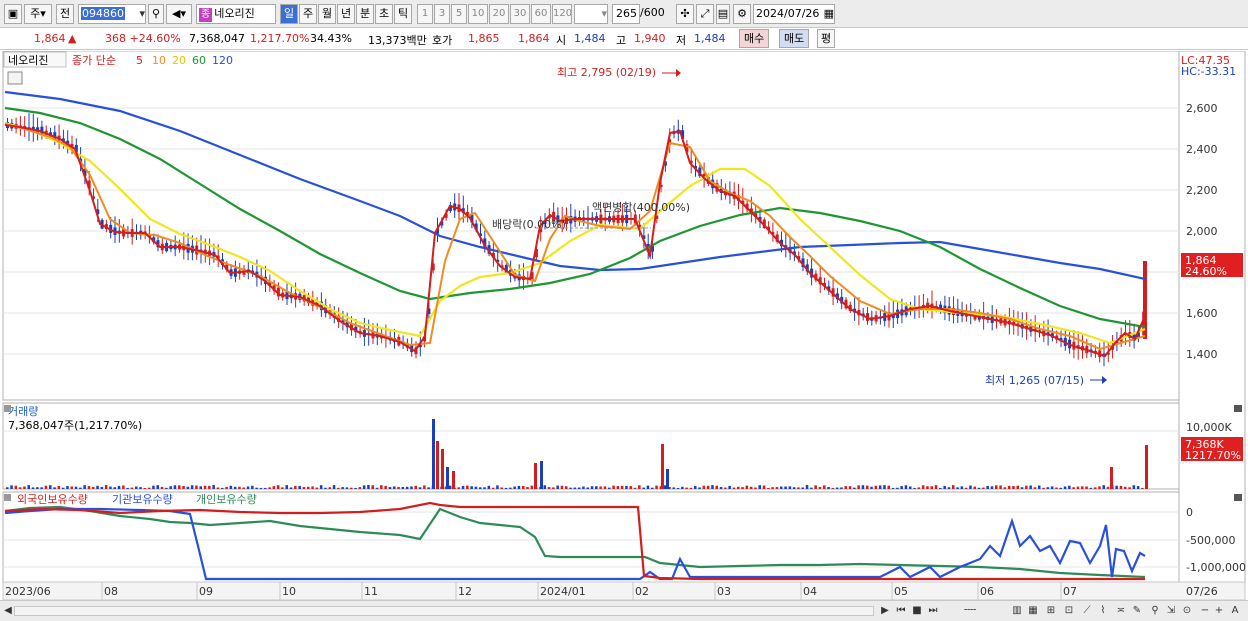 The width and height of the screenshot is (1248, 621). I want to click on last-vol-pct: 1217.70%, so click(1213, 455).